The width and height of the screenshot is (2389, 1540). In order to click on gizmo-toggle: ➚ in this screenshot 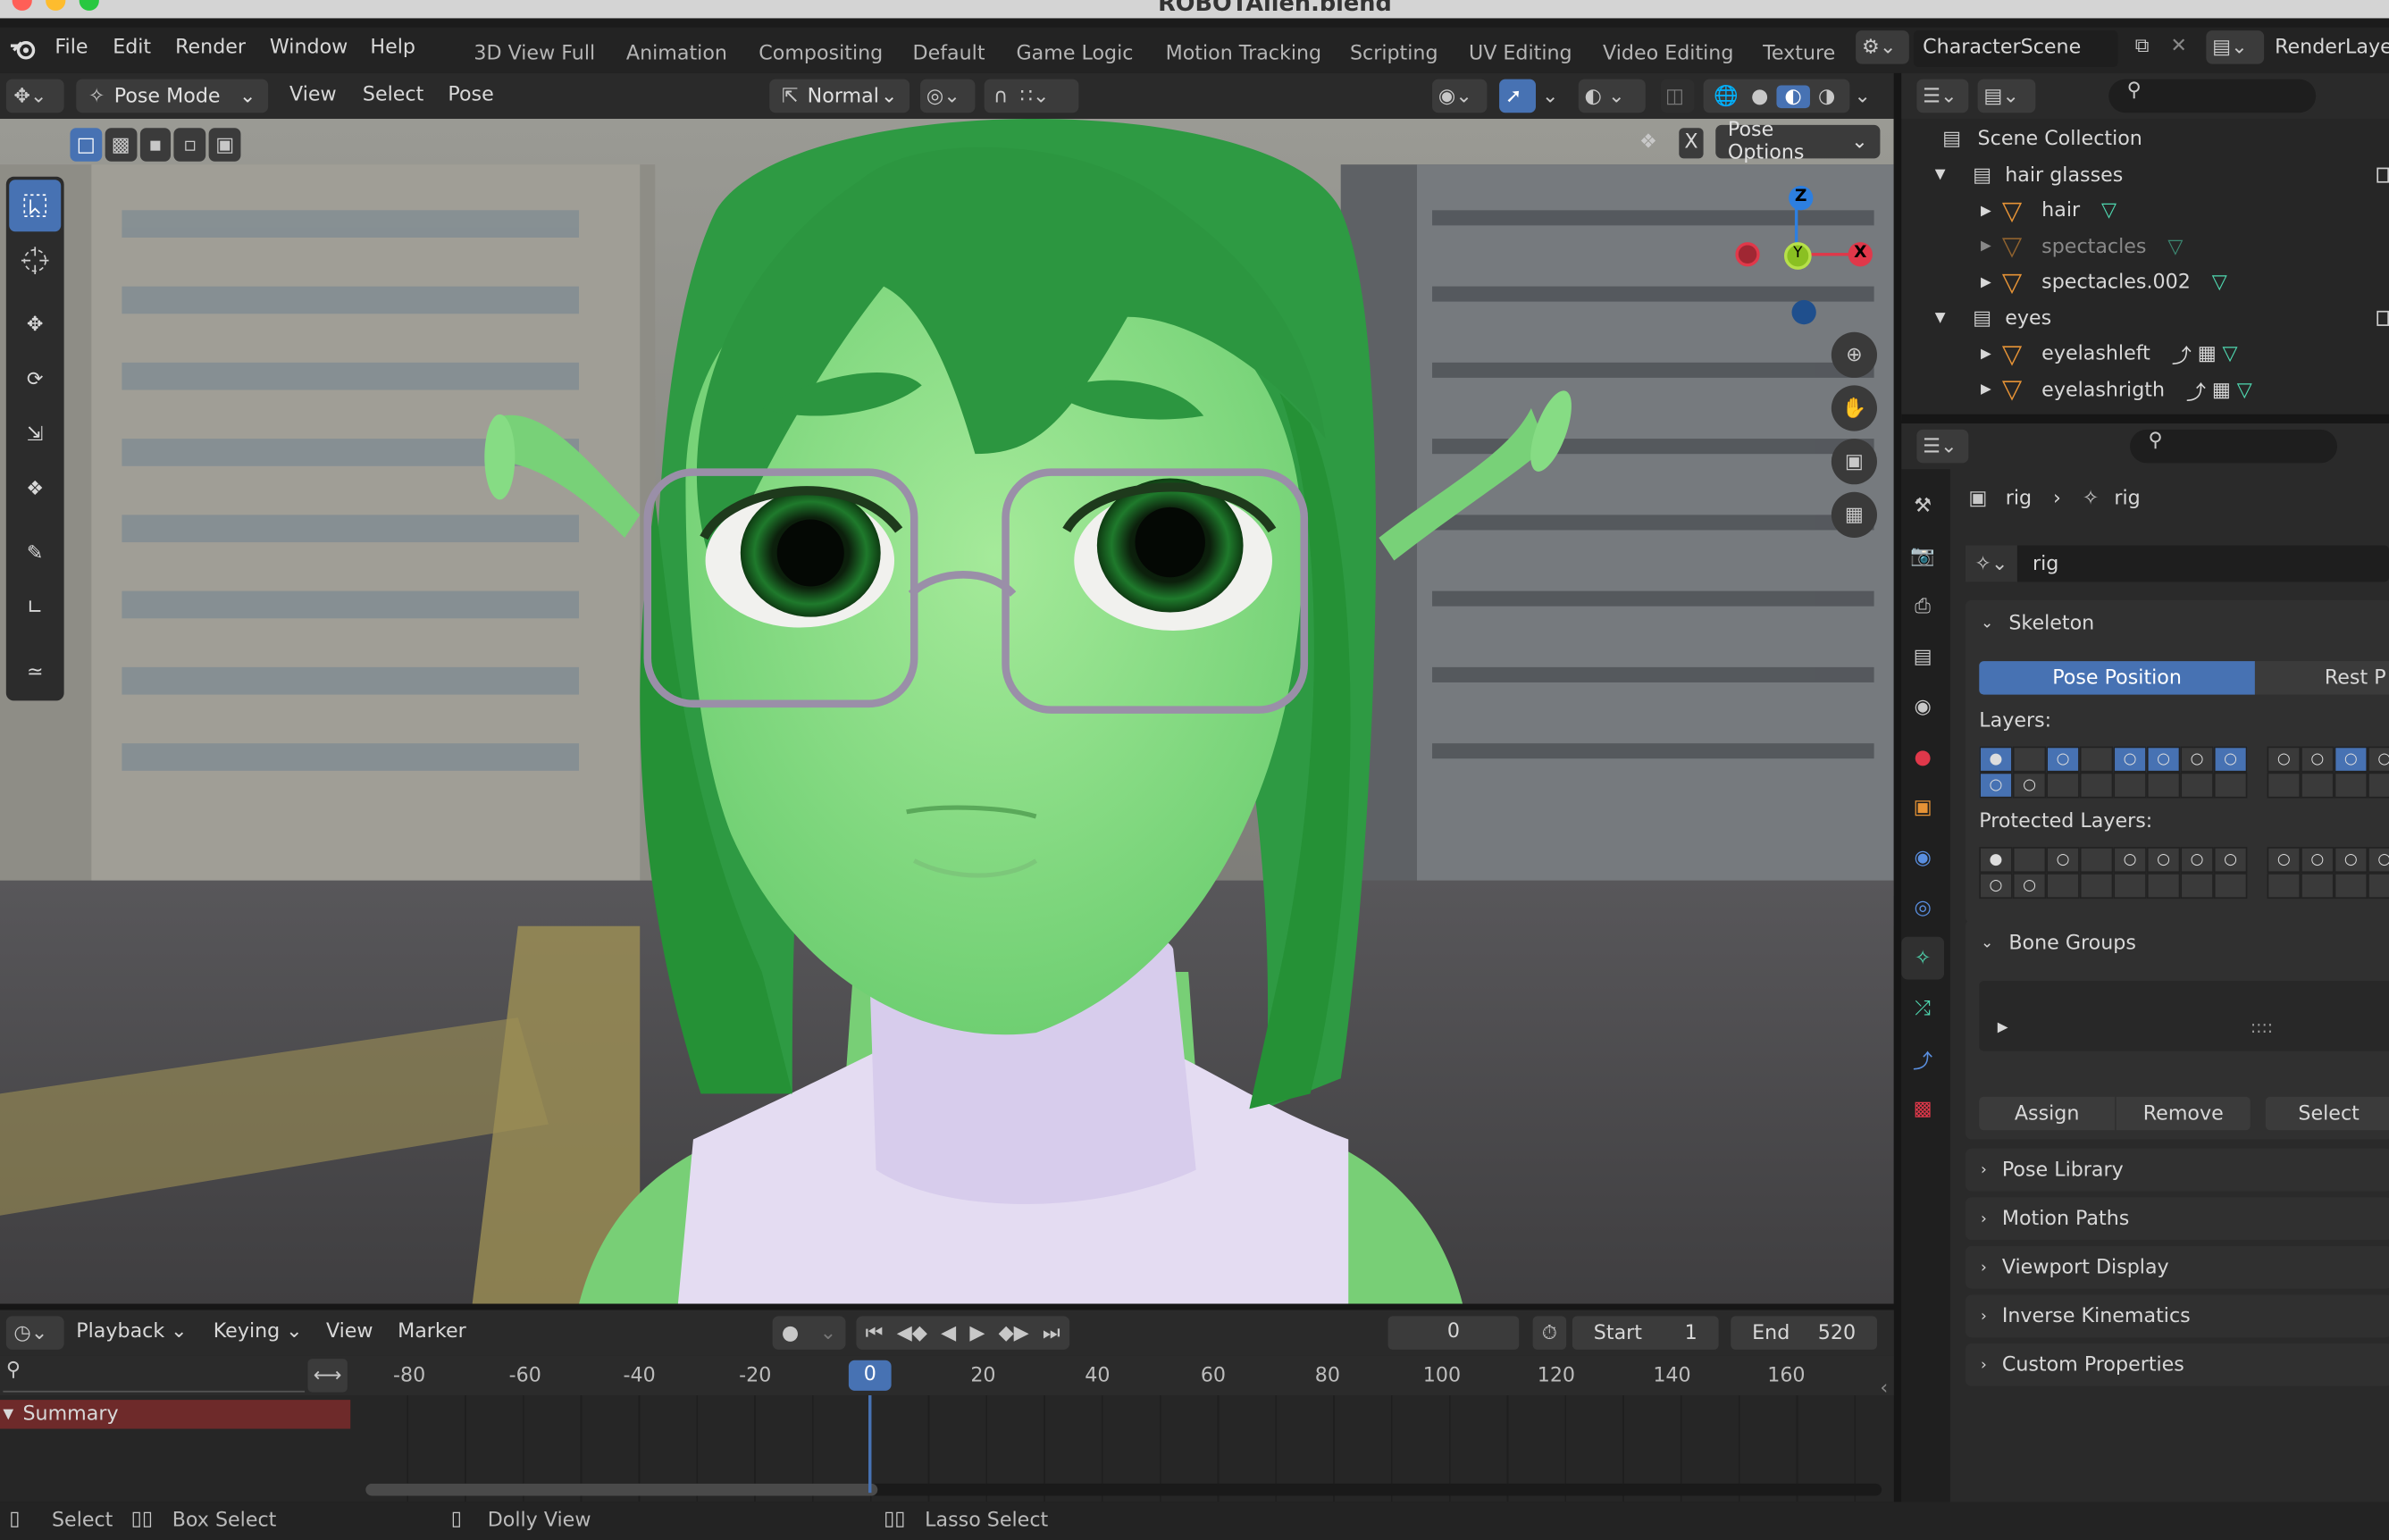, I will do `click(1518, 96)`.